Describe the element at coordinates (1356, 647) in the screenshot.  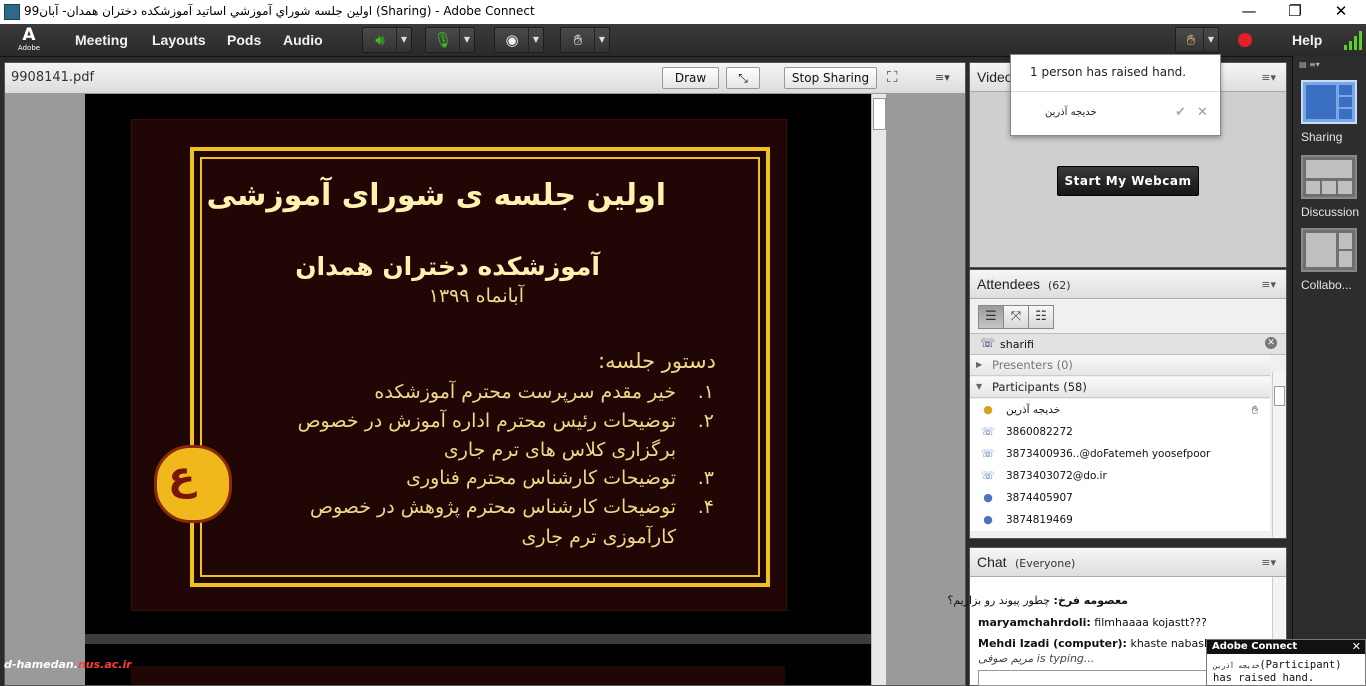
I see `close-icon: ✕` at that location.